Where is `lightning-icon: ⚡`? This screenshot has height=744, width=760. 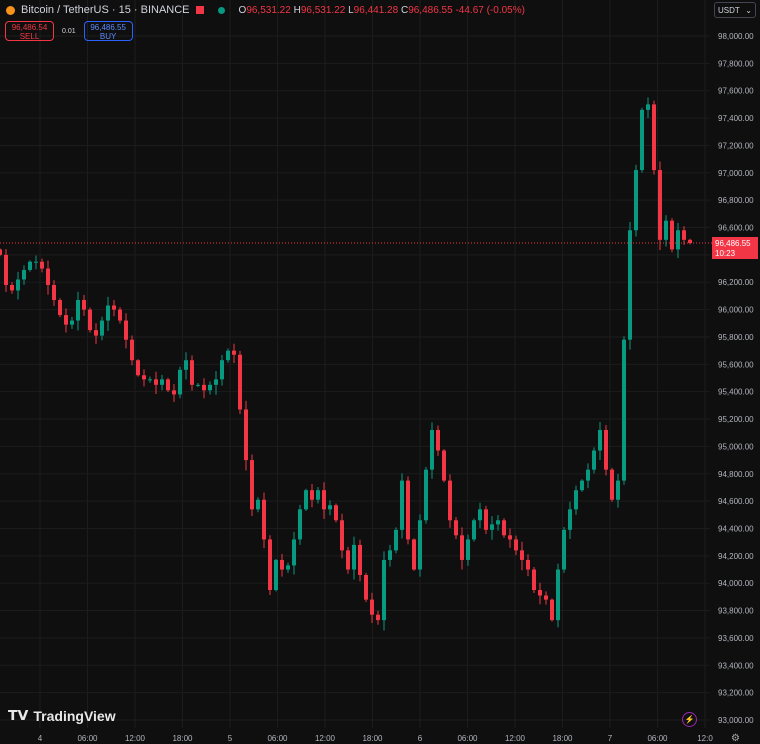 lightning-icon: ⚡ is located at coordinates (689, 719).